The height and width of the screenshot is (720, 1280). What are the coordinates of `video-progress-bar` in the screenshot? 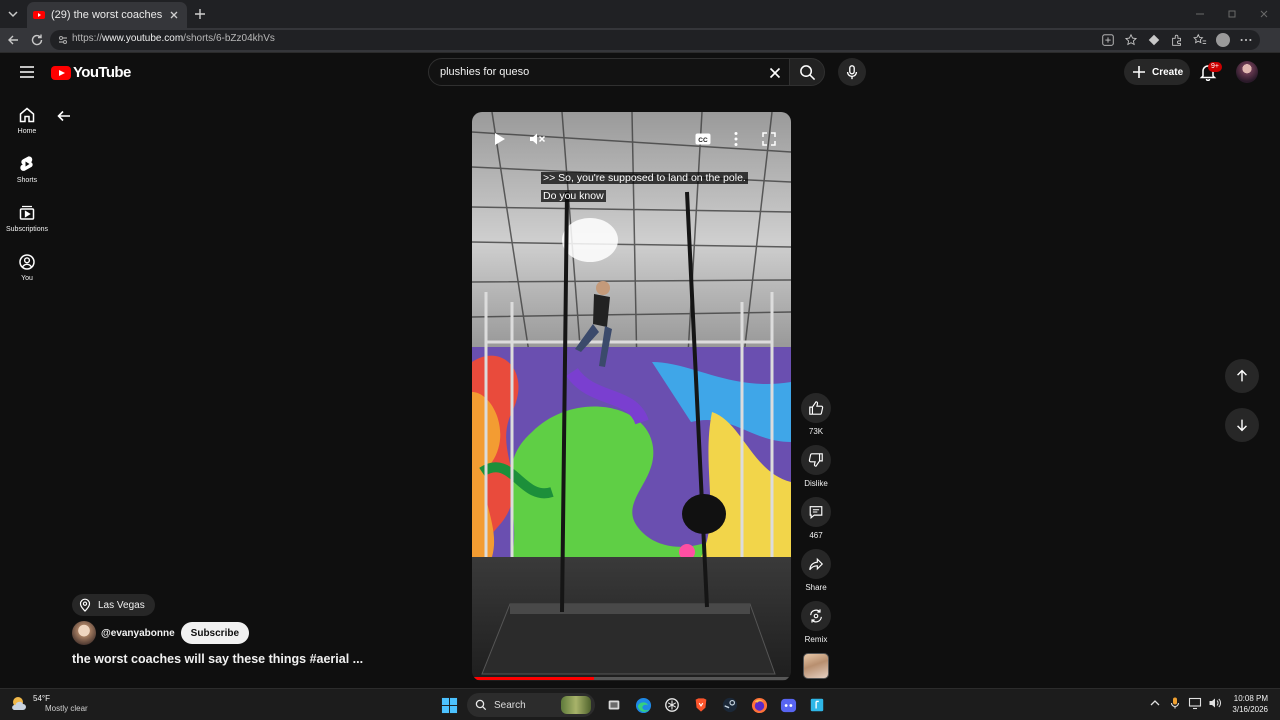 It's located at (631, 678).